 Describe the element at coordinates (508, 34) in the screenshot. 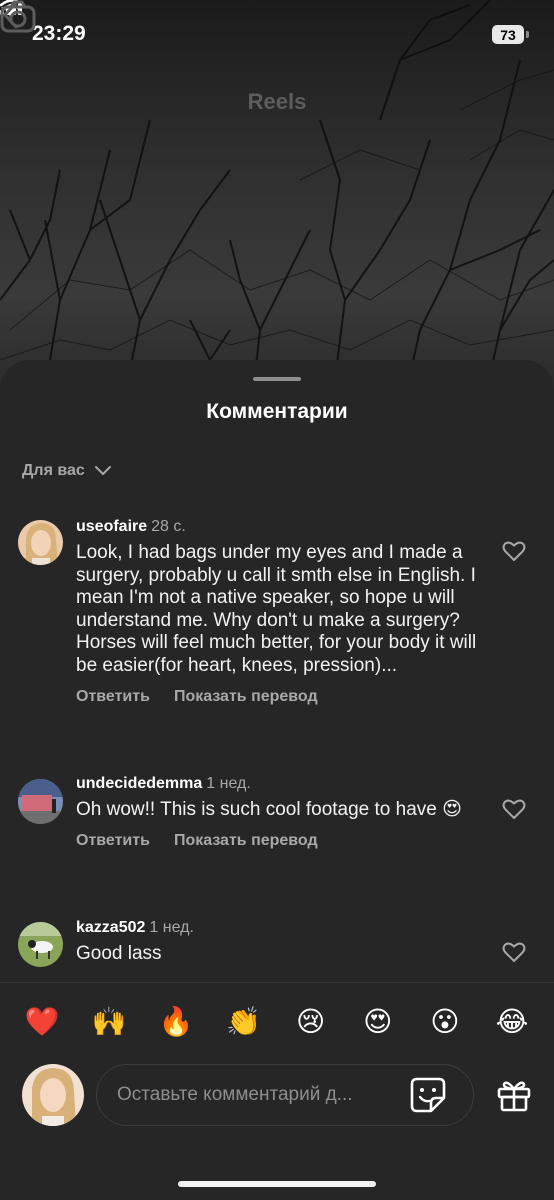

I see `battery-indicator: 73` at that location.